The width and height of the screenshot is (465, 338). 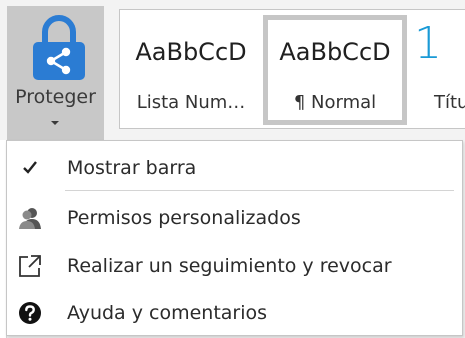 I want to click on checkmark-icon, so click(x=30, y=167).